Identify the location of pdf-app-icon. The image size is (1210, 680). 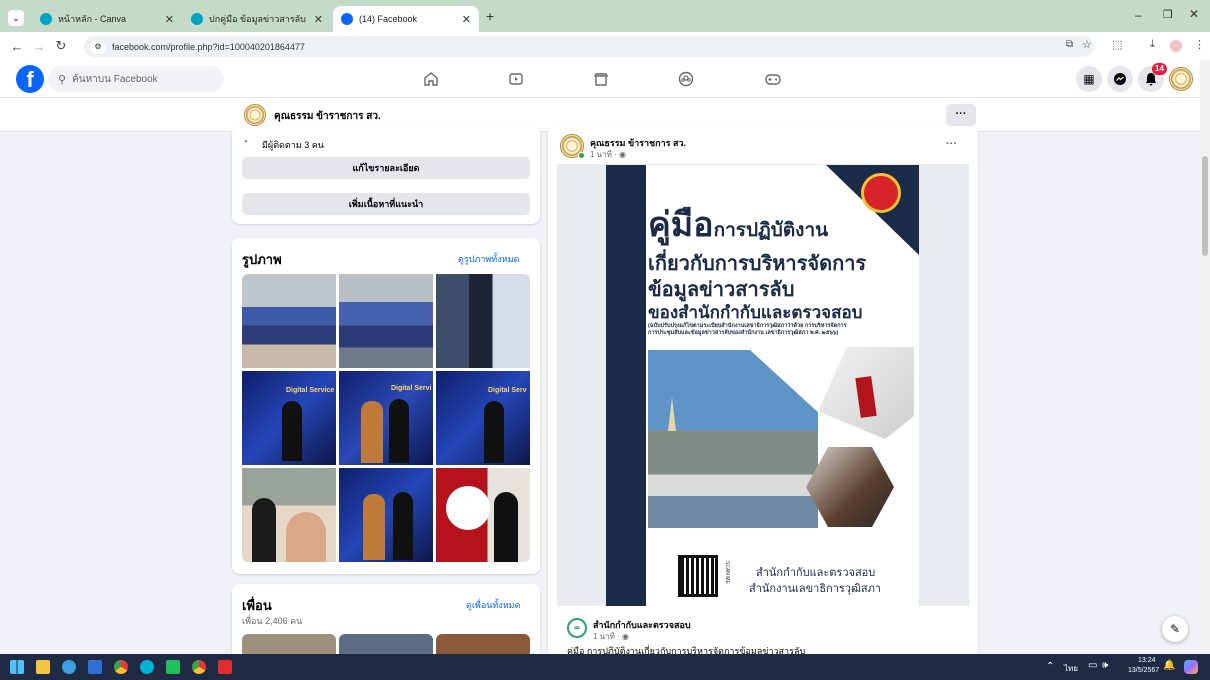
(225, 667).